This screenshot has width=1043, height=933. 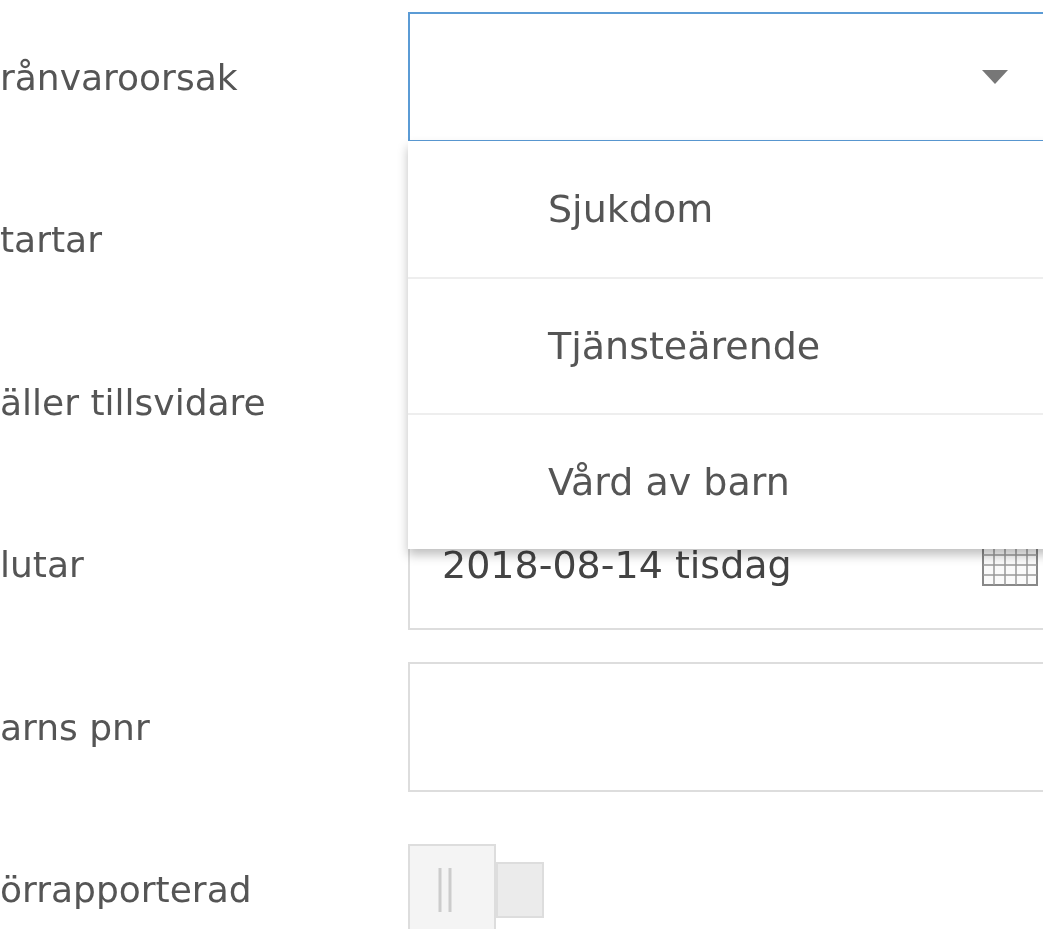 I want to click on grip-icon, so click(x=445, y=889).